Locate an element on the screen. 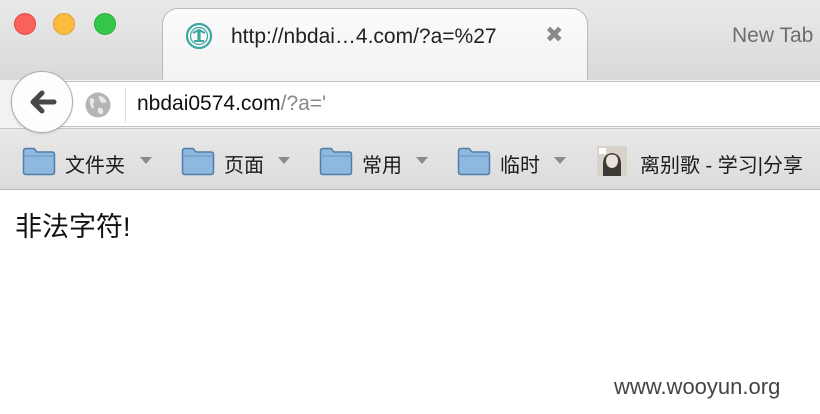 This screenshot has height=414, width=820. bookmark-site-libiege: 离别歌 - 学习|分享 is located at coordinates (708, 161).